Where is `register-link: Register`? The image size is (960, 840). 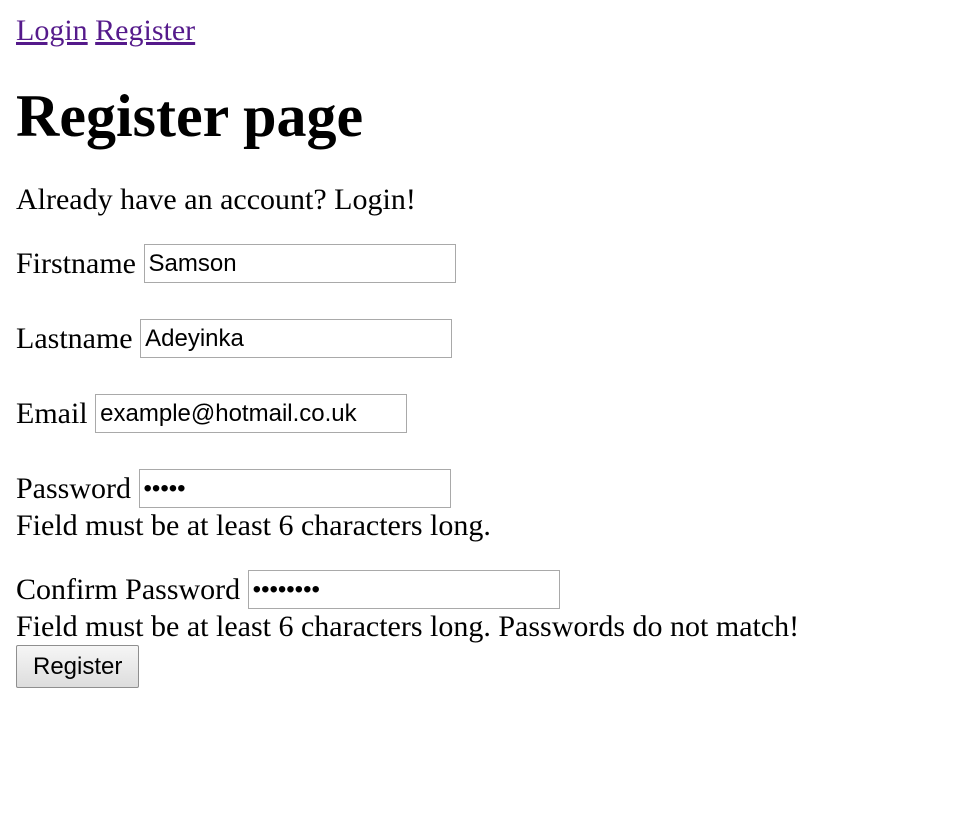
register-link: Register is located at coordinates (145, 30).